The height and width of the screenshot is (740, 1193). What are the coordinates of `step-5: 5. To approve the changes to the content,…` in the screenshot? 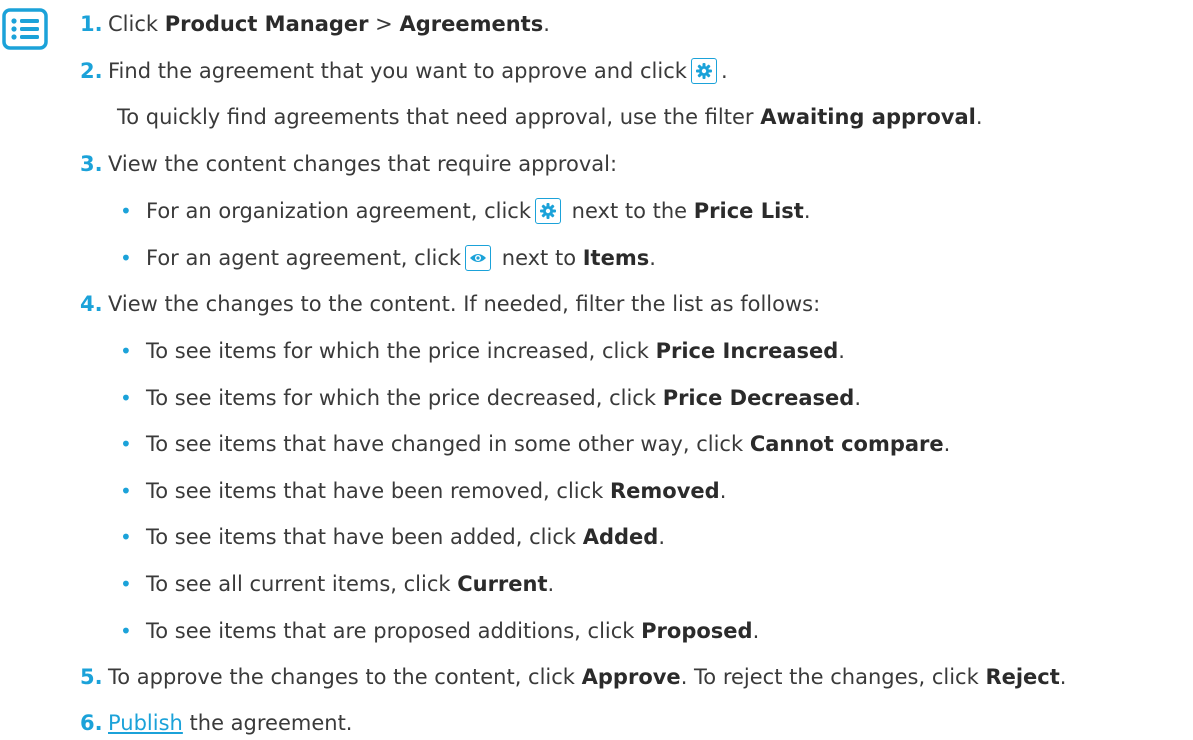 It's located at (573, 677).